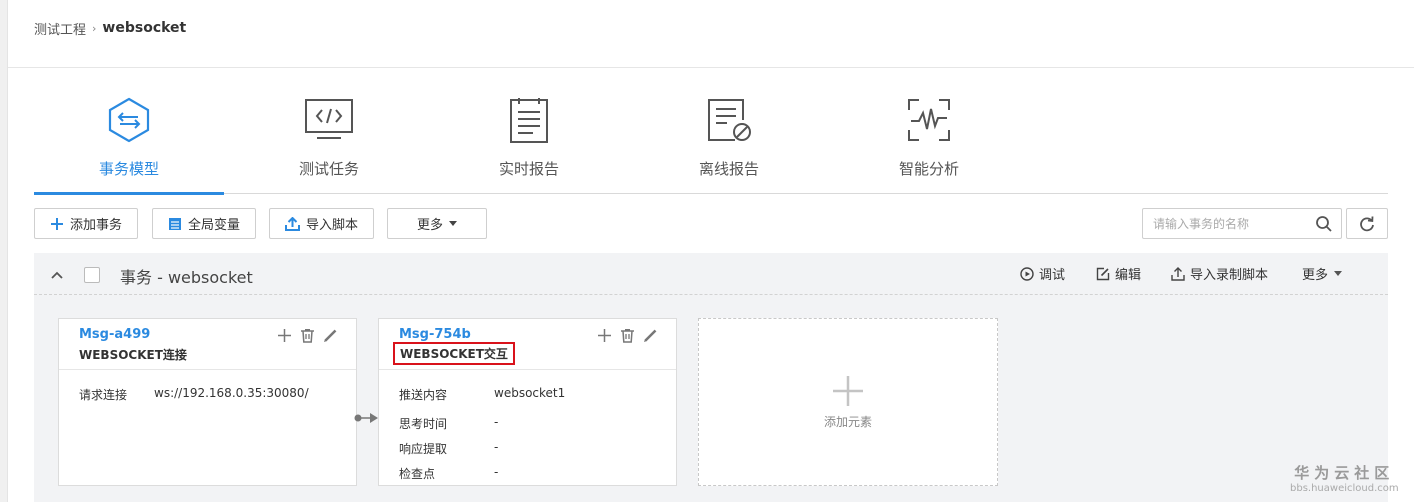  What do you see at coordinates (423, 395) in the screenshot?
I see `field-key: 推送内容` at bounding box center [423, 395].